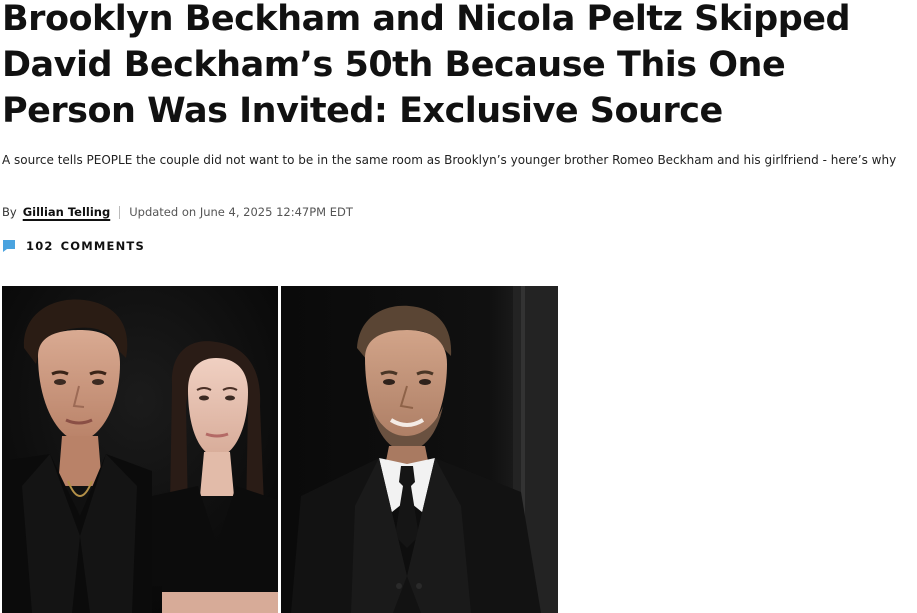 Image resolution: width=917 pixels, height=613 pixels. Describe the element at coordinates (9, 246) in the screenshot. I see `comment-bubble-icon` at that location.